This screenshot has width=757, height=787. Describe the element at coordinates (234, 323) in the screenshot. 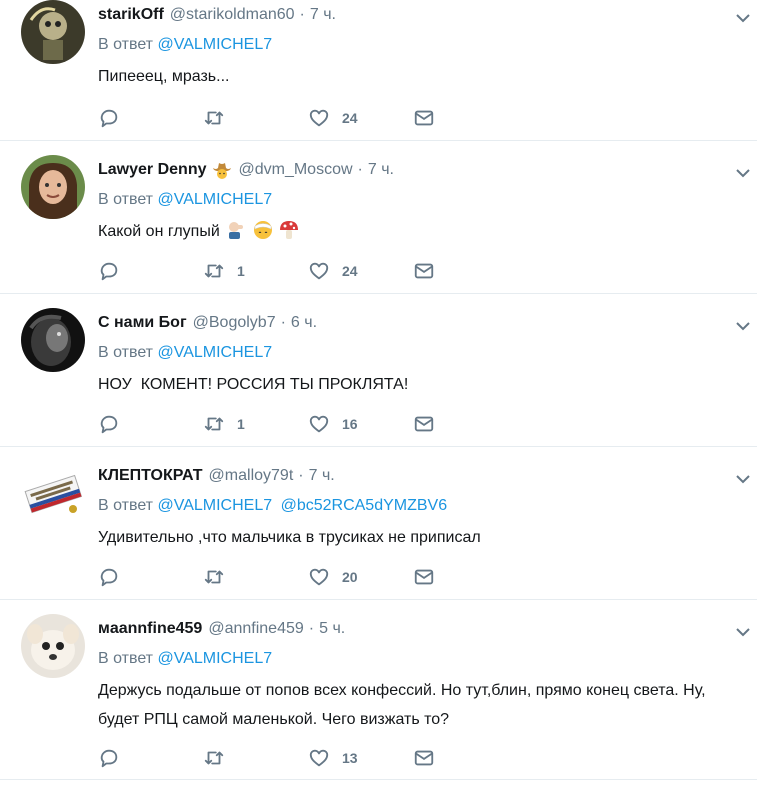

I see `user-handle: @Bogolyb7` at that location.